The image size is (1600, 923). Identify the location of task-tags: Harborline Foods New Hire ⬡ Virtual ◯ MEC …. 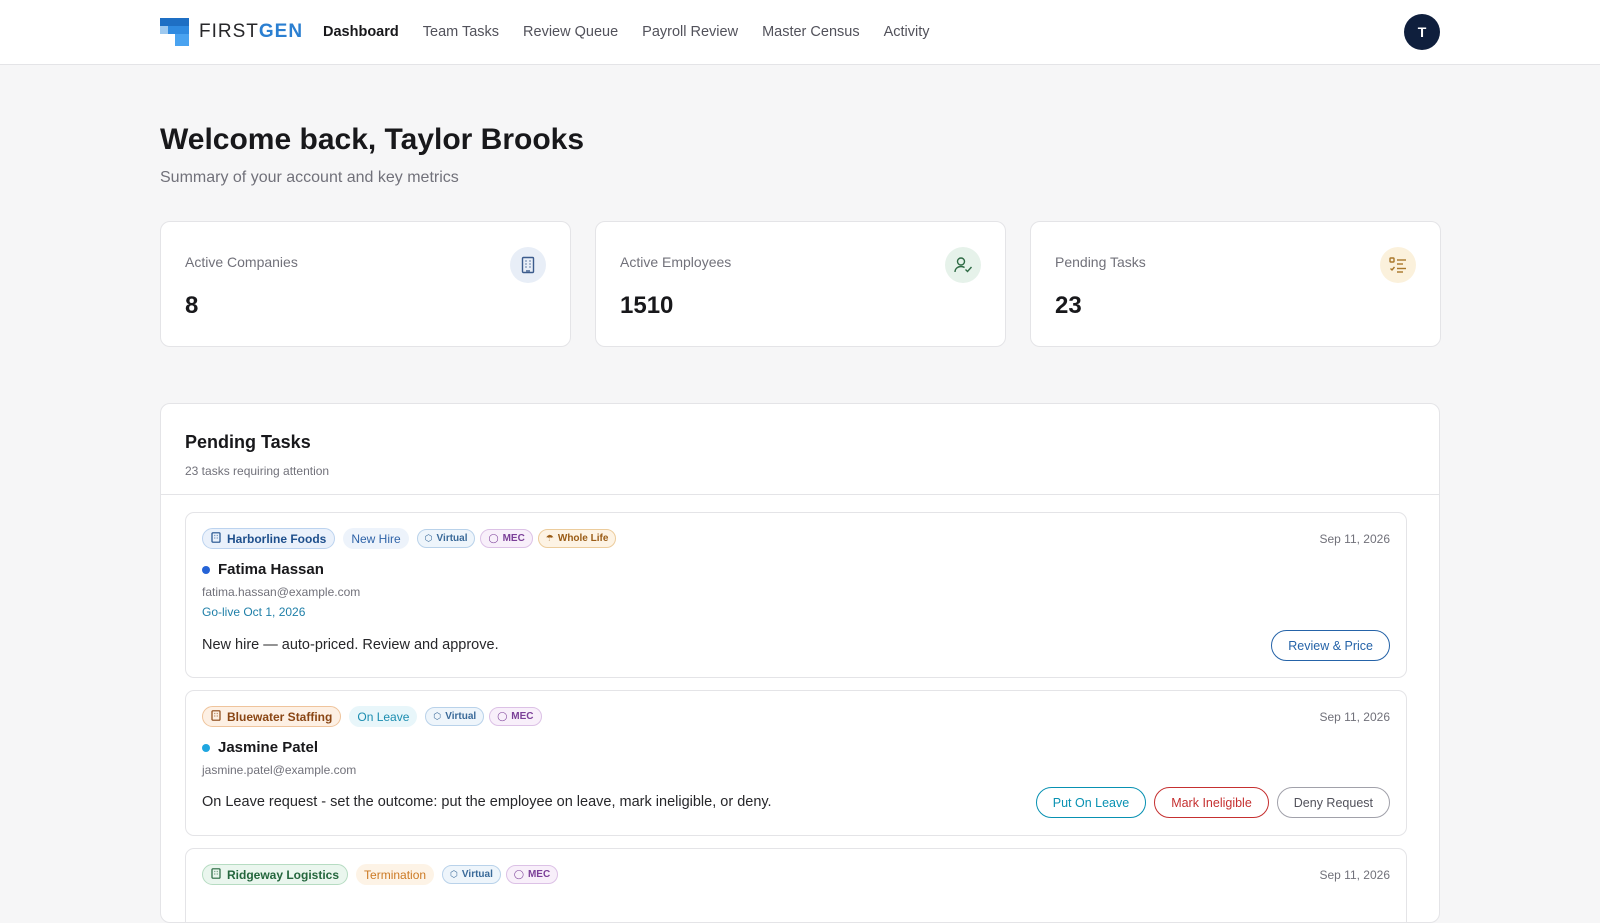
(411, 538).